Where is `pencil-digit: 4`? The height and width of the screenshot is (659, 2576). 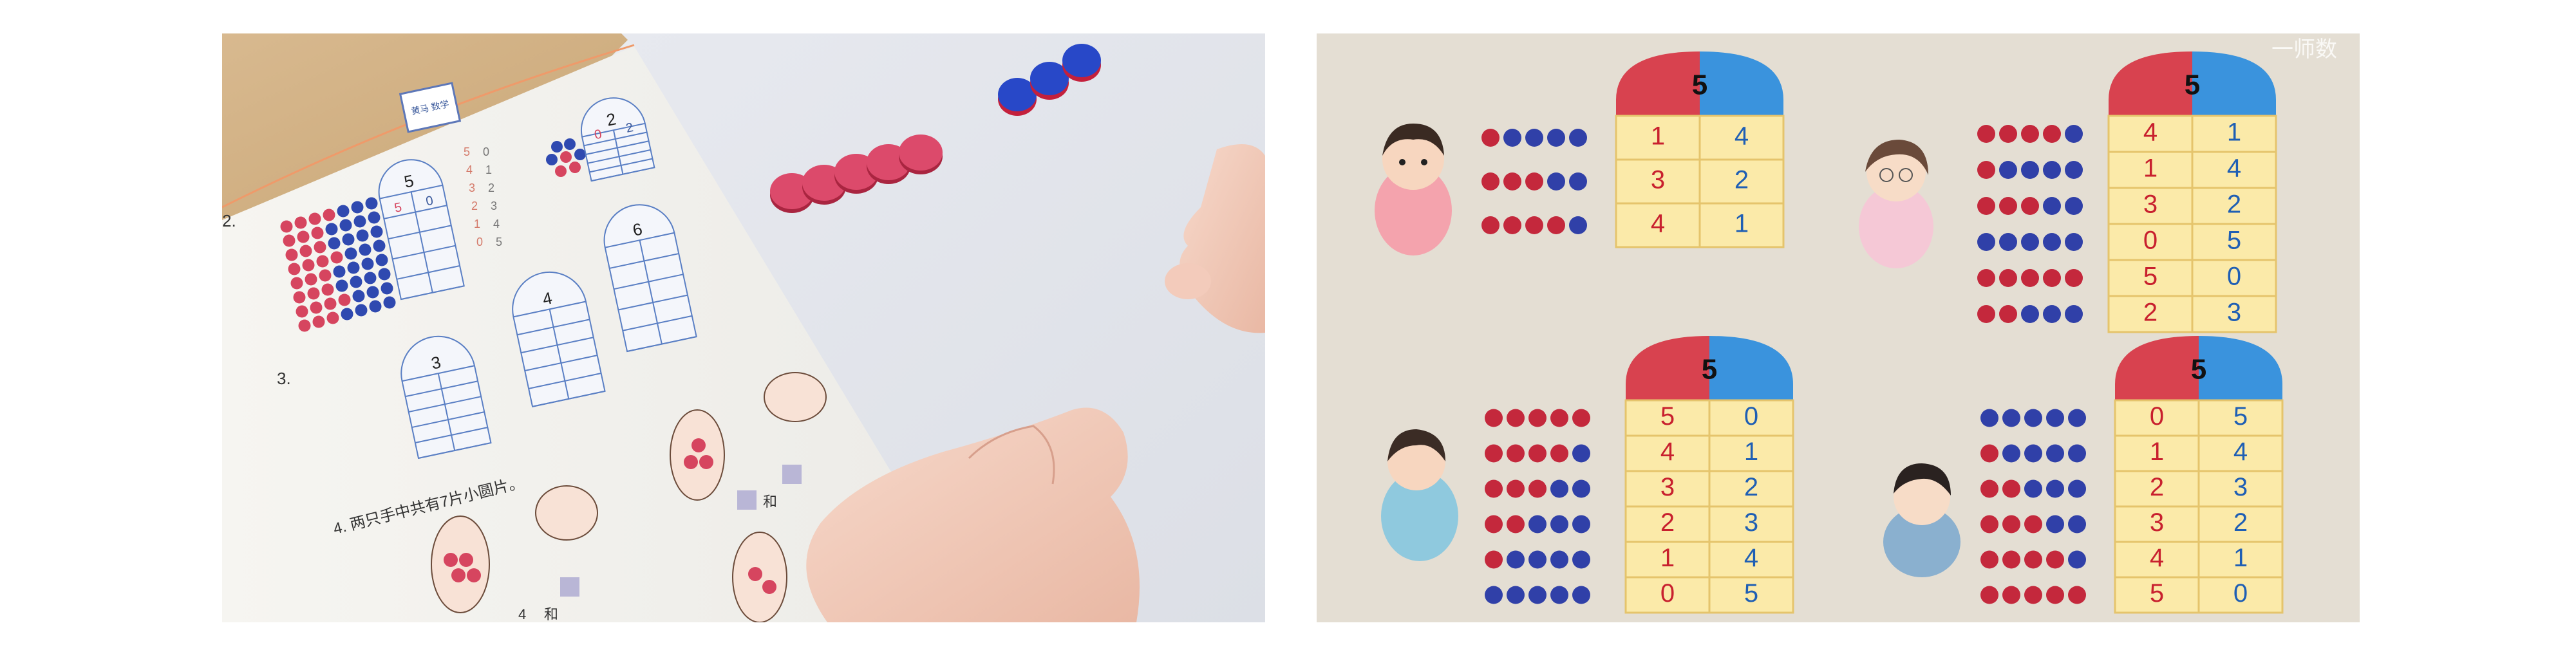 pencil-digit: 4 is located at coordinates (469, 169).